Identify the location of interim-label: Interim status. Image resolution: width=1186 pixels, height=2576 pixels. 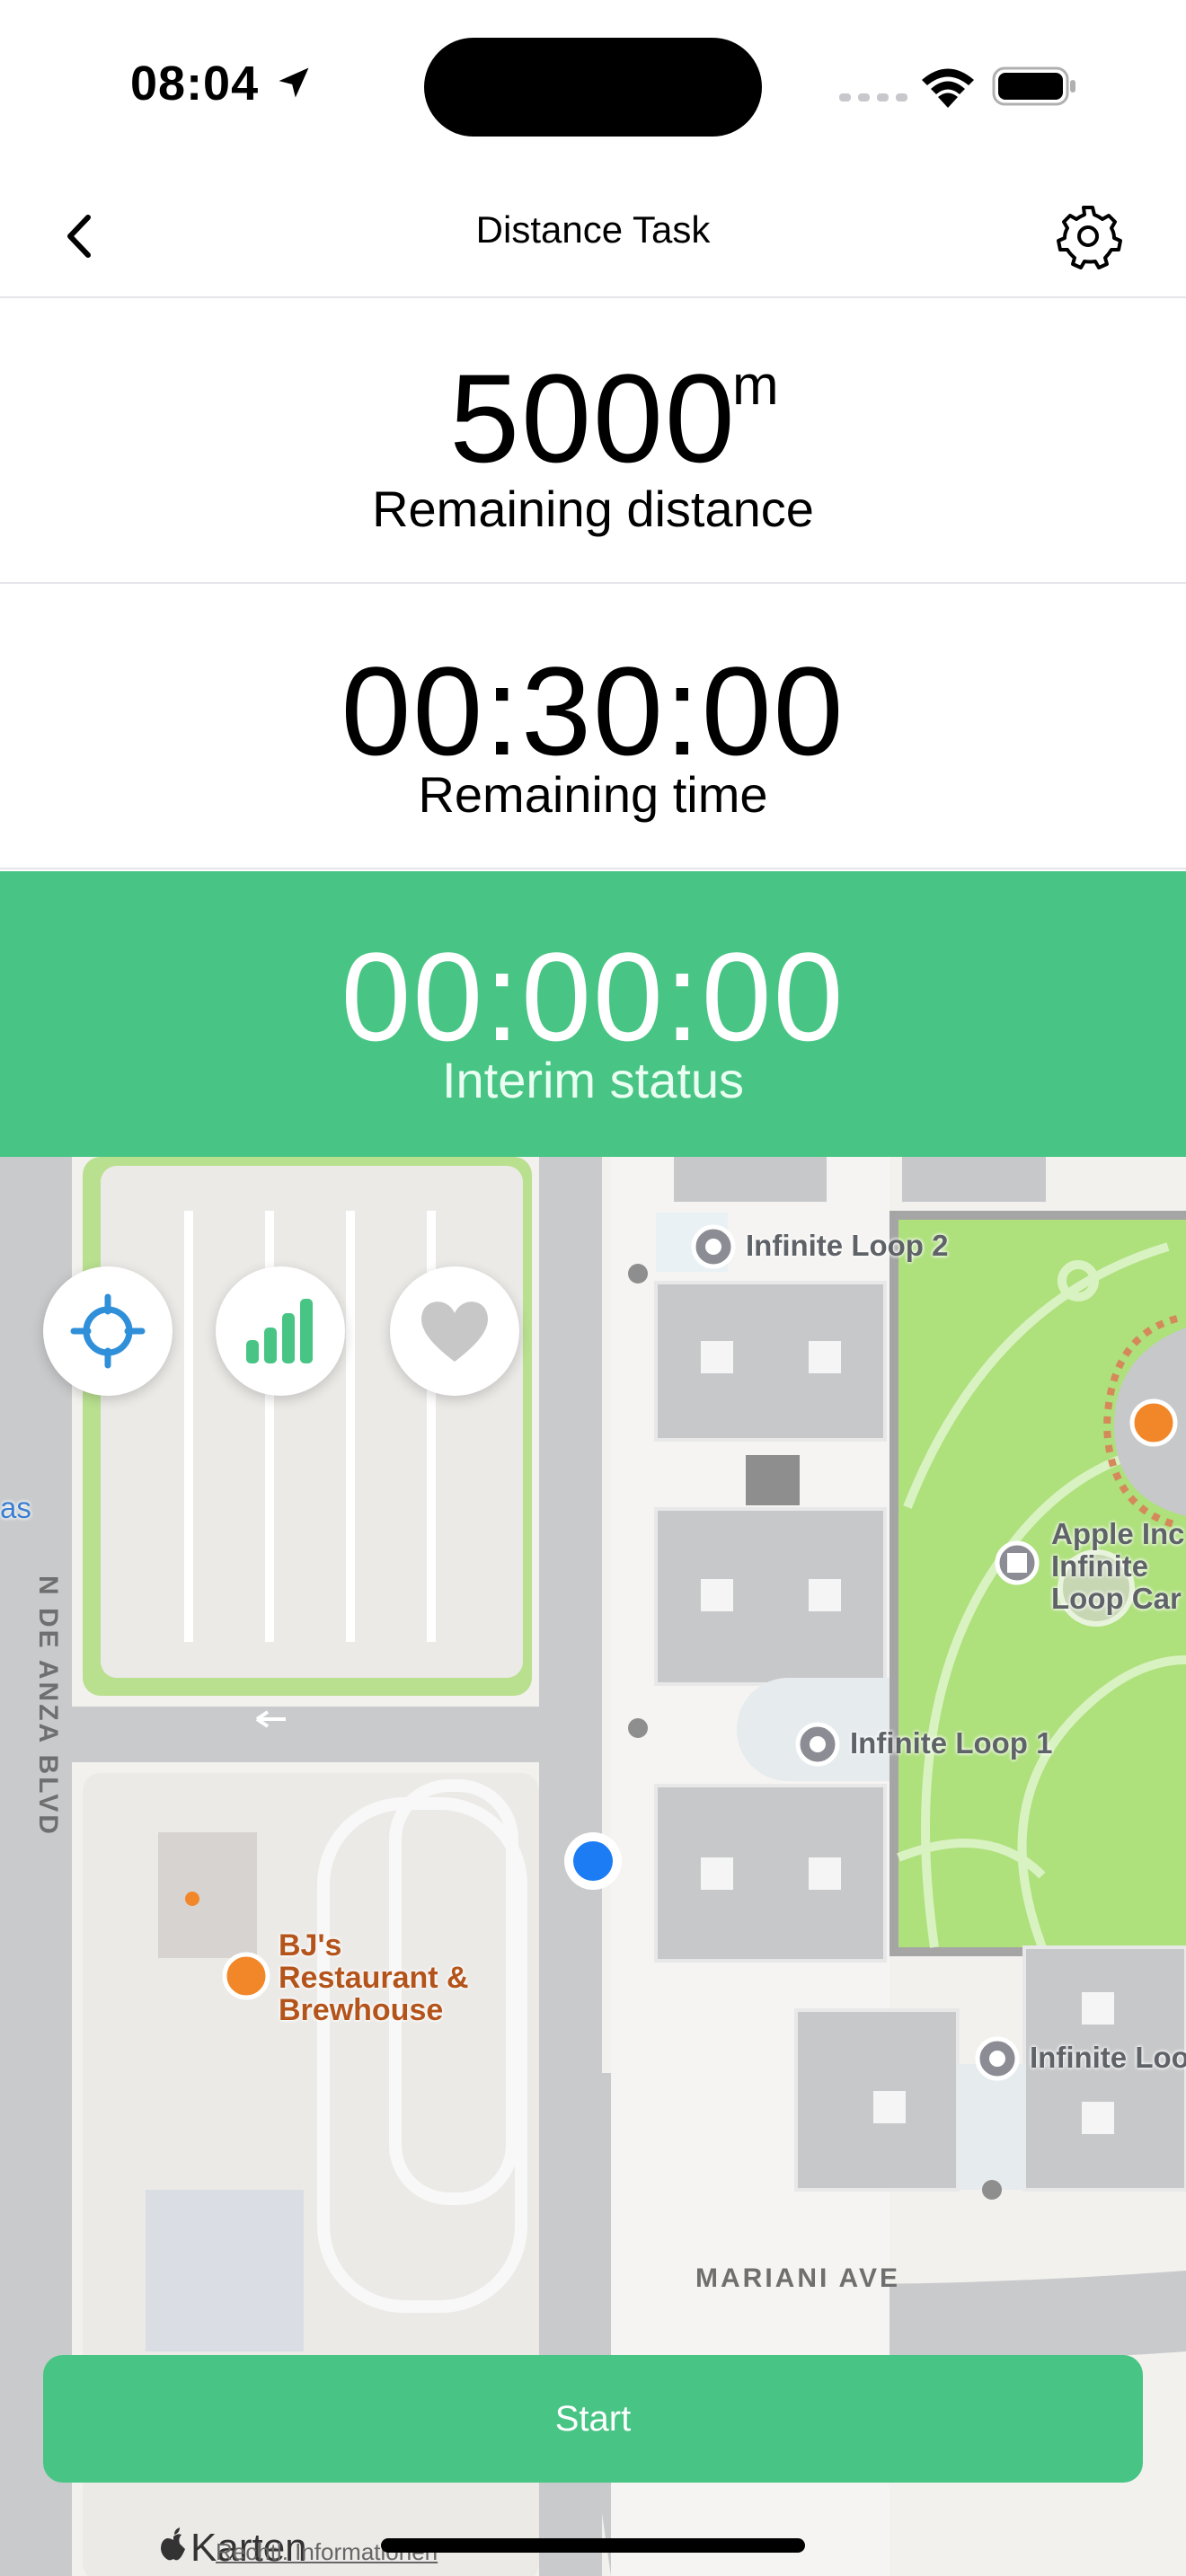
(593, 1080).